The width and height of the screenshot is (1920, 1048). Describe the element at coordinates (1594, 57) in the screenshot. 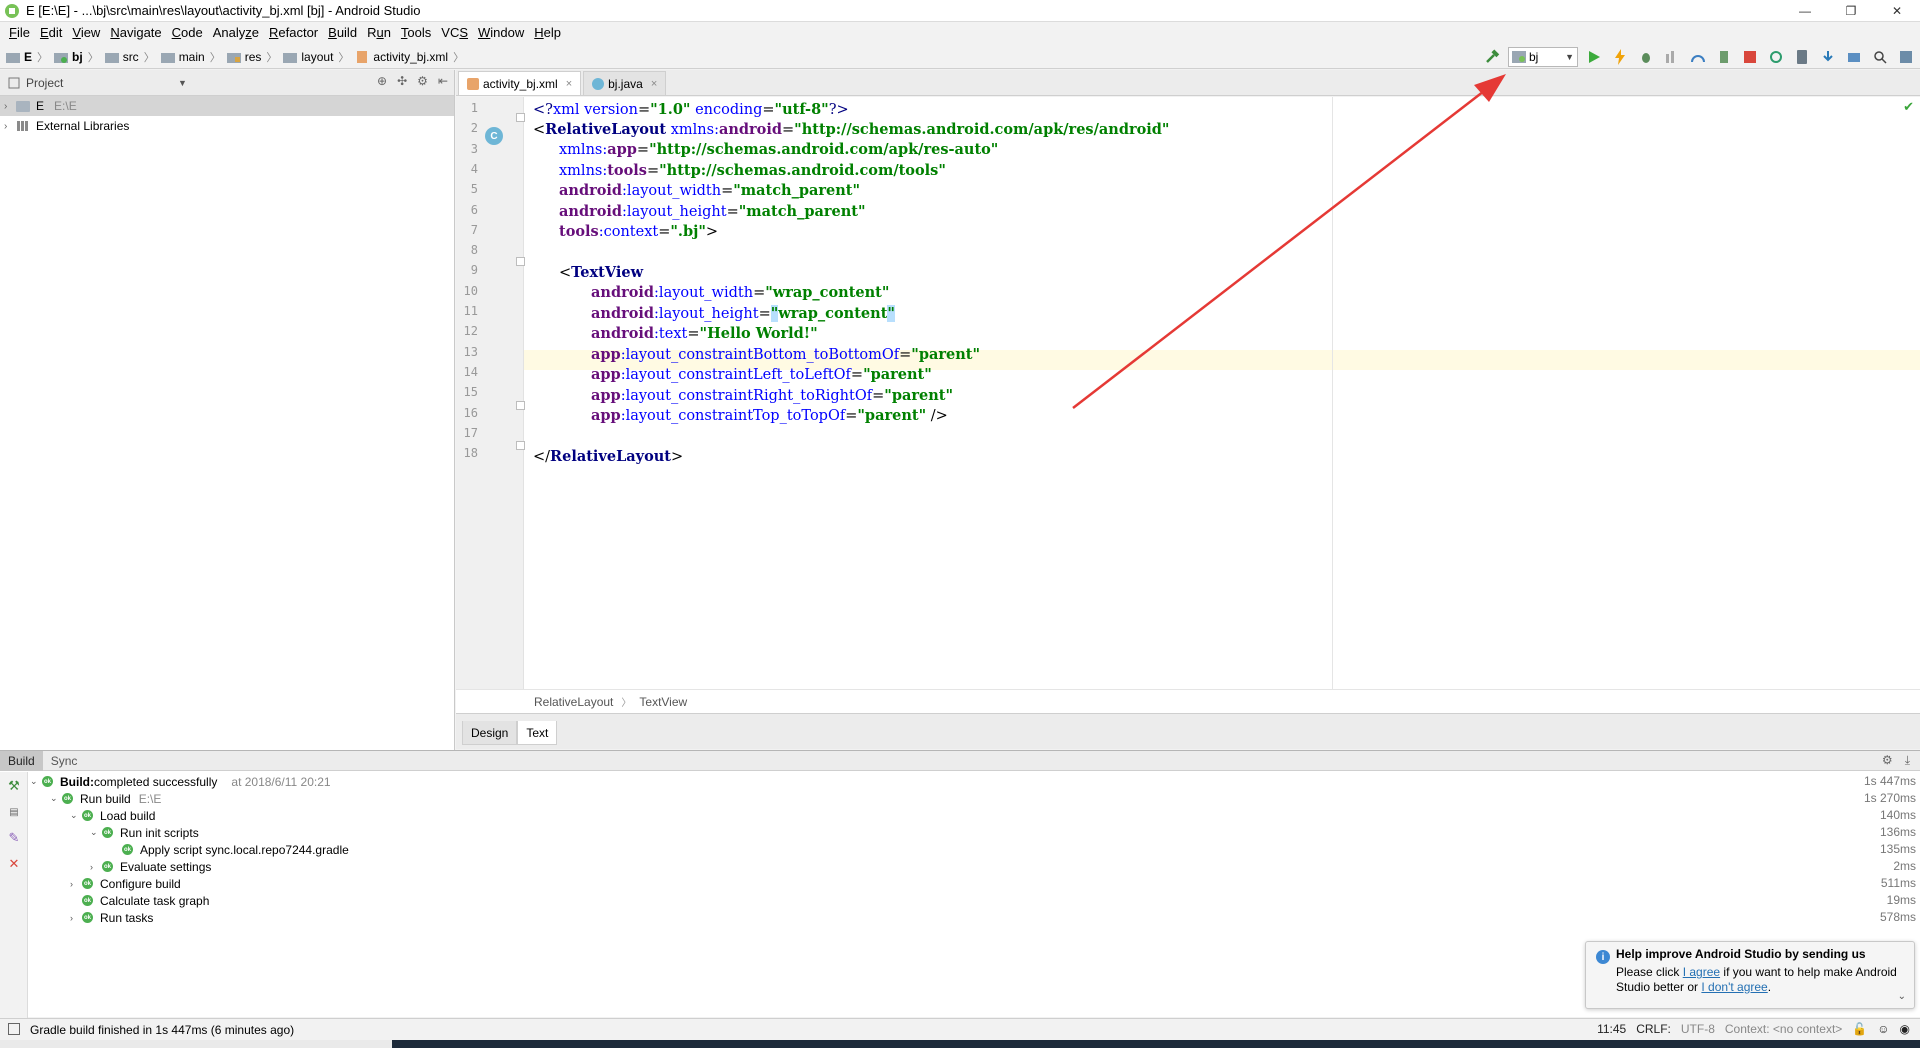

I see `run-button` at that location.